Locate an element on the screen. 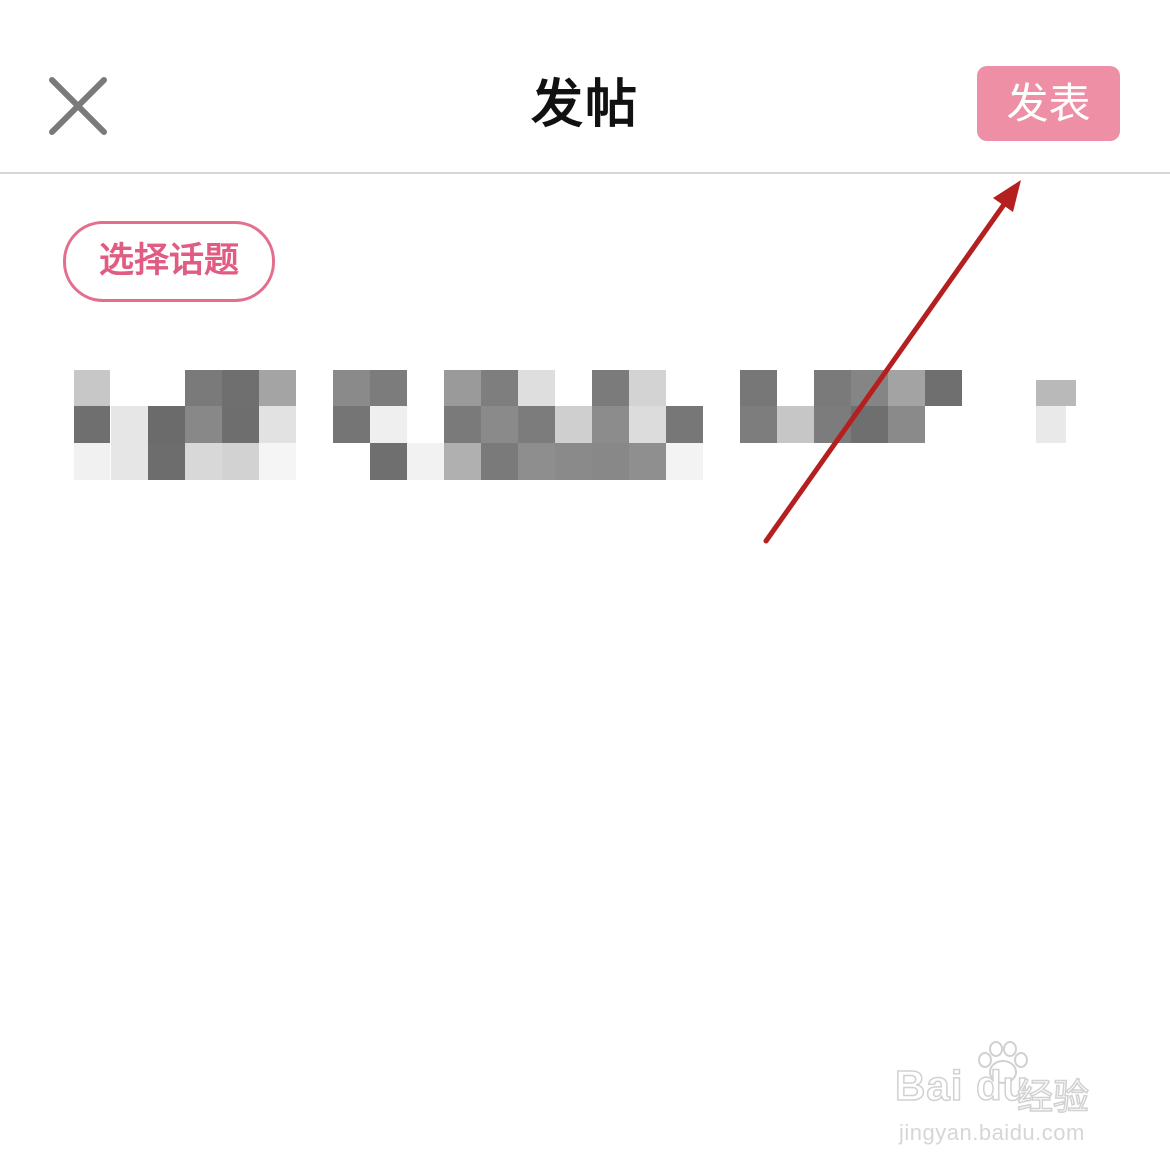 The width and height of the screenshot is (1170, 1170). publish-button: 发表 is located at coordinates (1048, 103).